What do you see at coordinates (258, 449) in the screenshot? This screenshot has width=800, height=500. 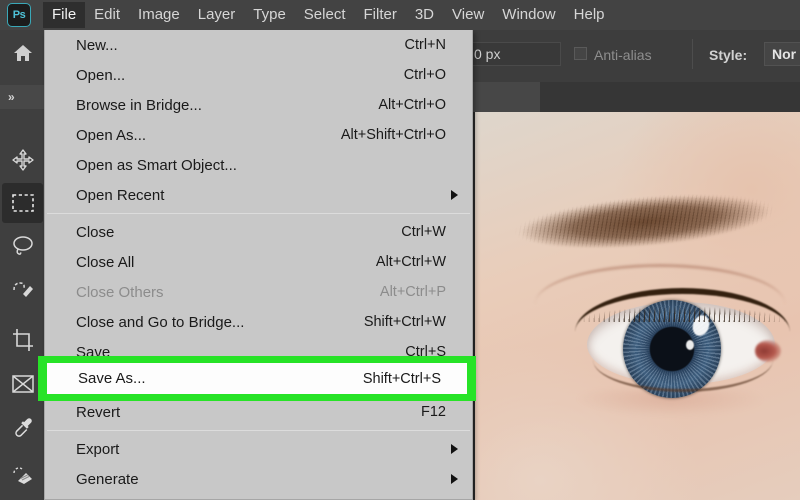 I see `menu-item-export: Export` at bounding box center [258, 449].